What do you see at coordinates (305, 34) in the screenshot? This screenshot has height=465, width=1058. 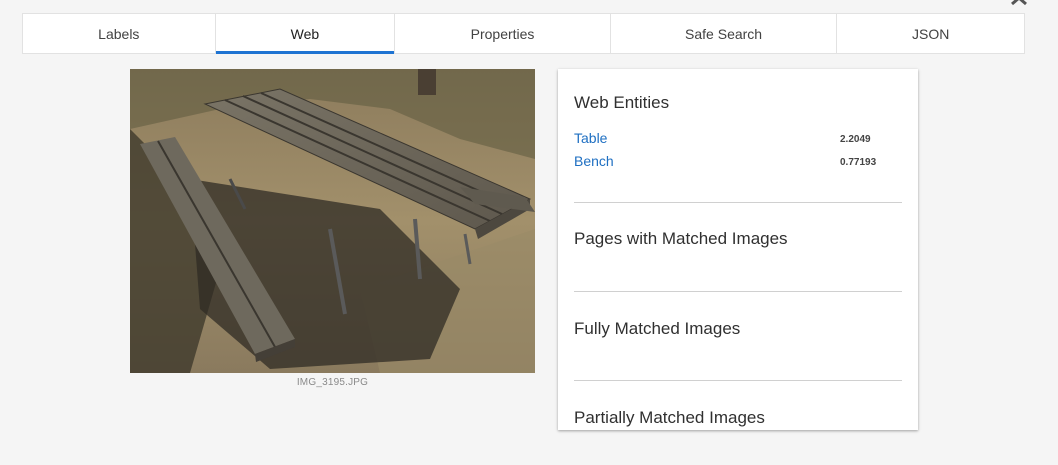 I see `tab-web: Web` at bounding box center [305, 34].